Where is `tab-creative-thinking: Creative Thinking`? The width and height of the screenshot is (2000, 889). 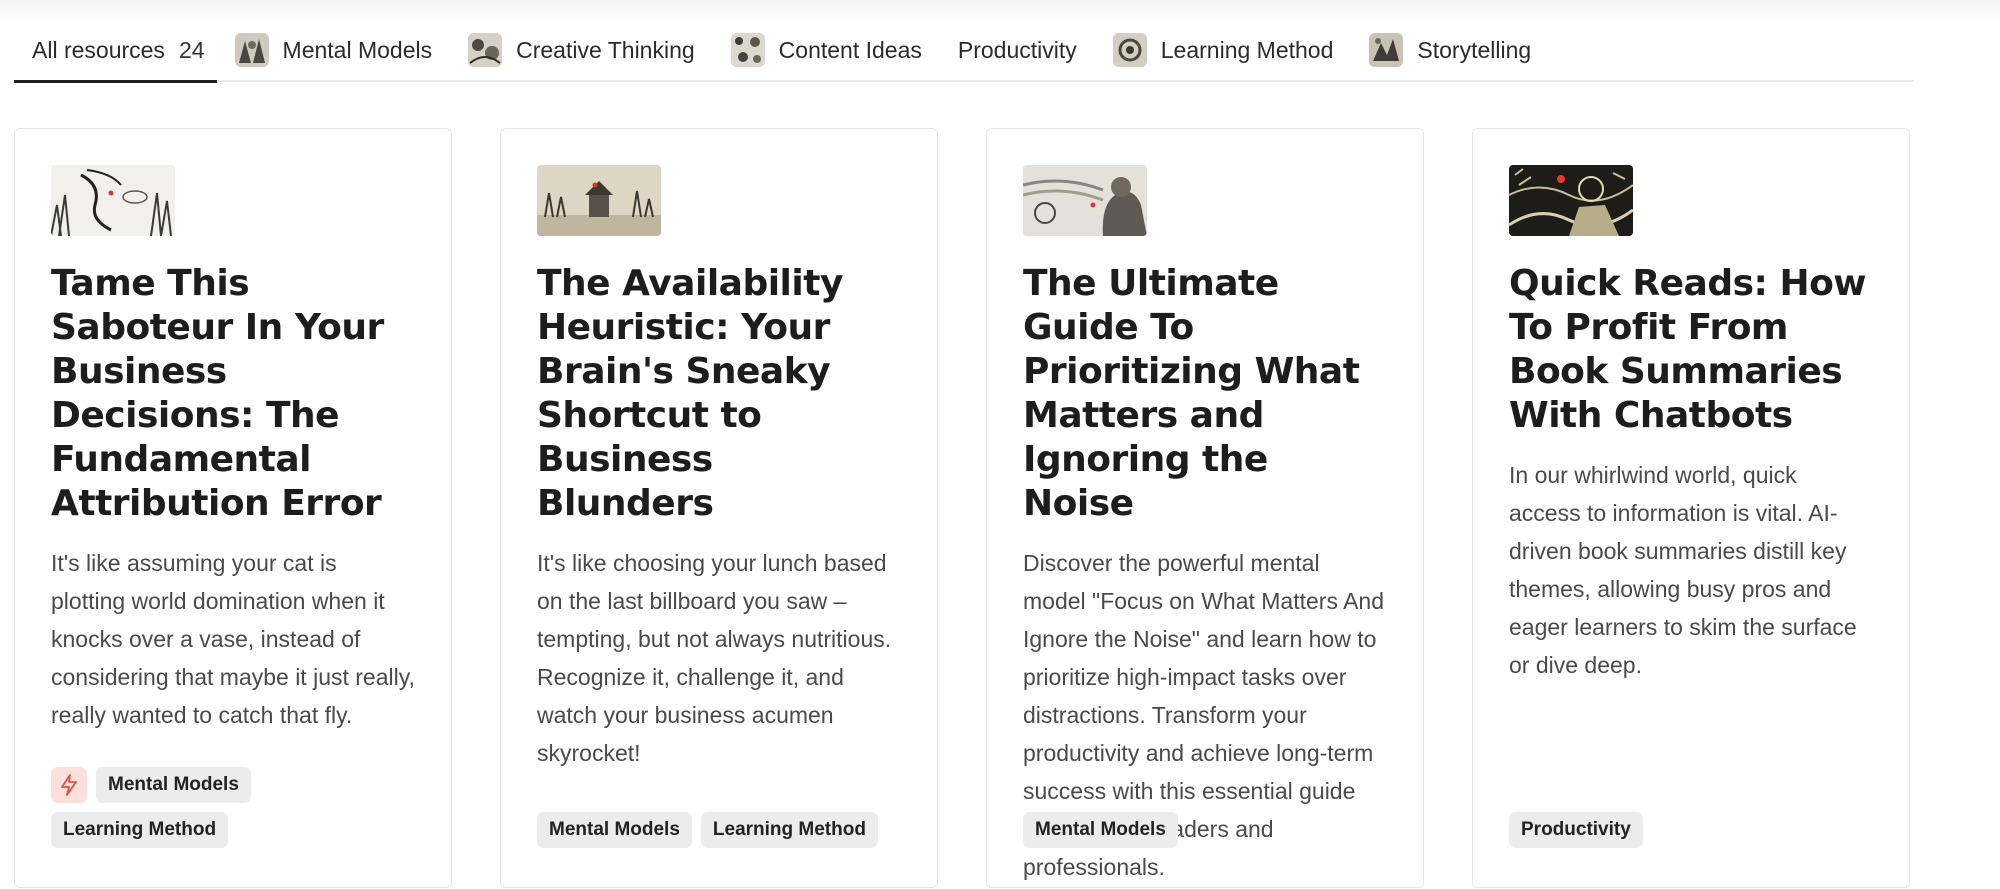 tab-creative-thinking: Creative Thinking is located at coordinates (581, 50).